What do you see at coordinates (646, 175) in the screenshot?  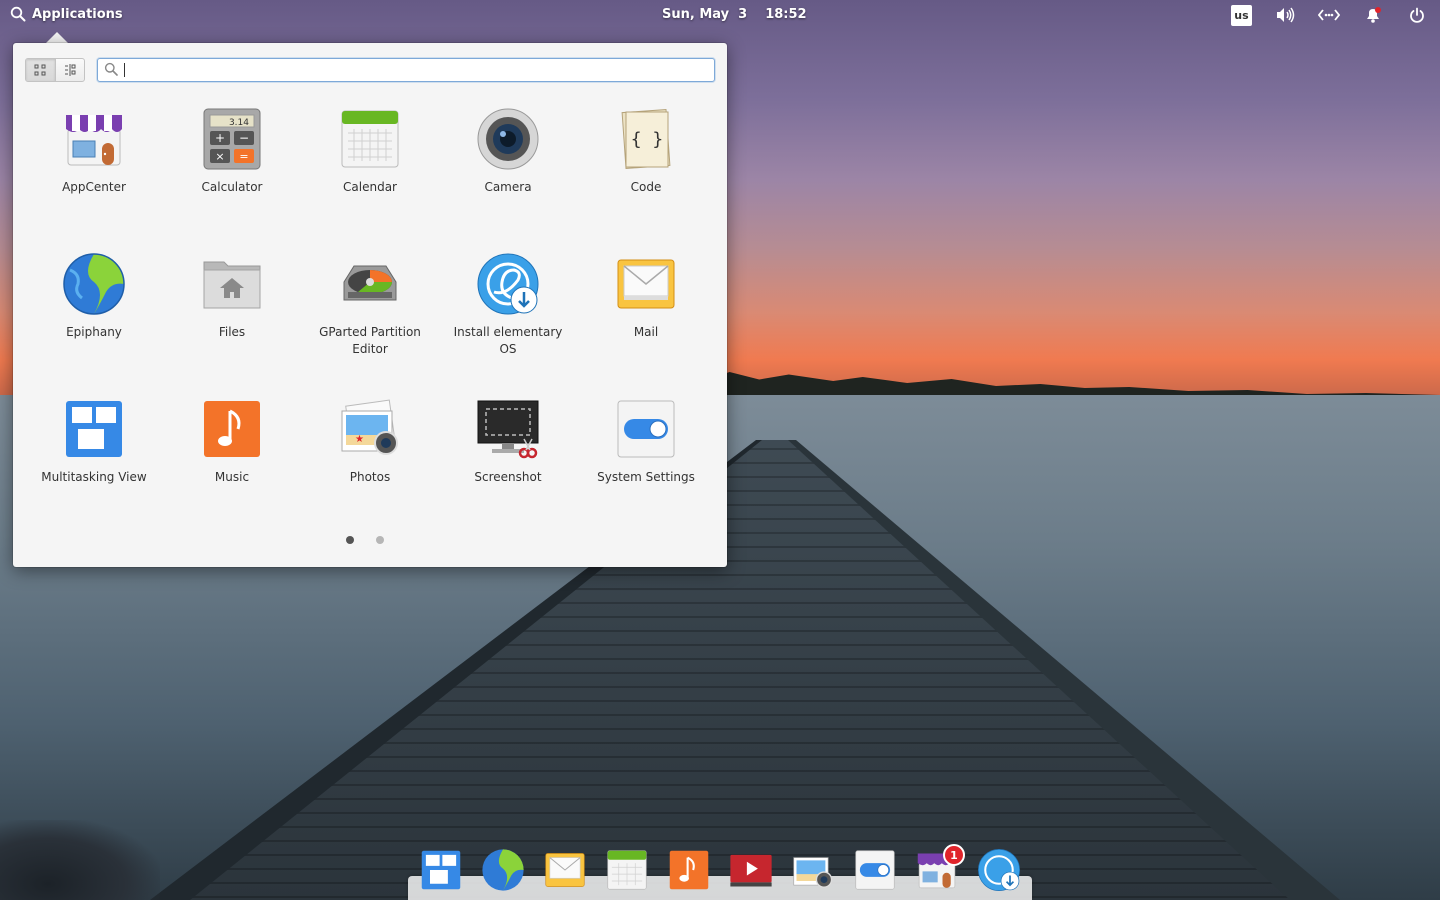 I see `app-code: { } Code` at bounding box center [646, 175].